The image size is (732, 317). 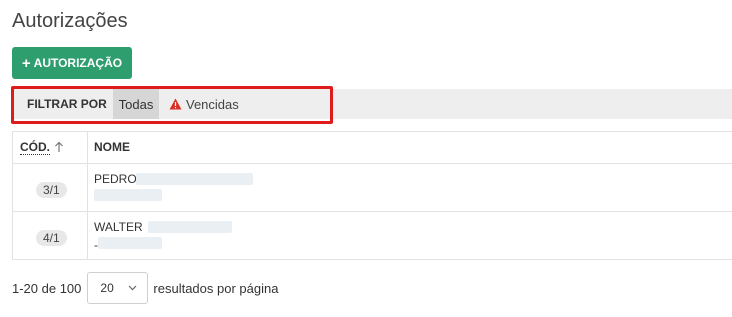 What do you see at coordinates (78, 63) in the screenshot?
I see `add-authorization-label: AUTORIZAÇÃO` at bounding box center [78, 63].